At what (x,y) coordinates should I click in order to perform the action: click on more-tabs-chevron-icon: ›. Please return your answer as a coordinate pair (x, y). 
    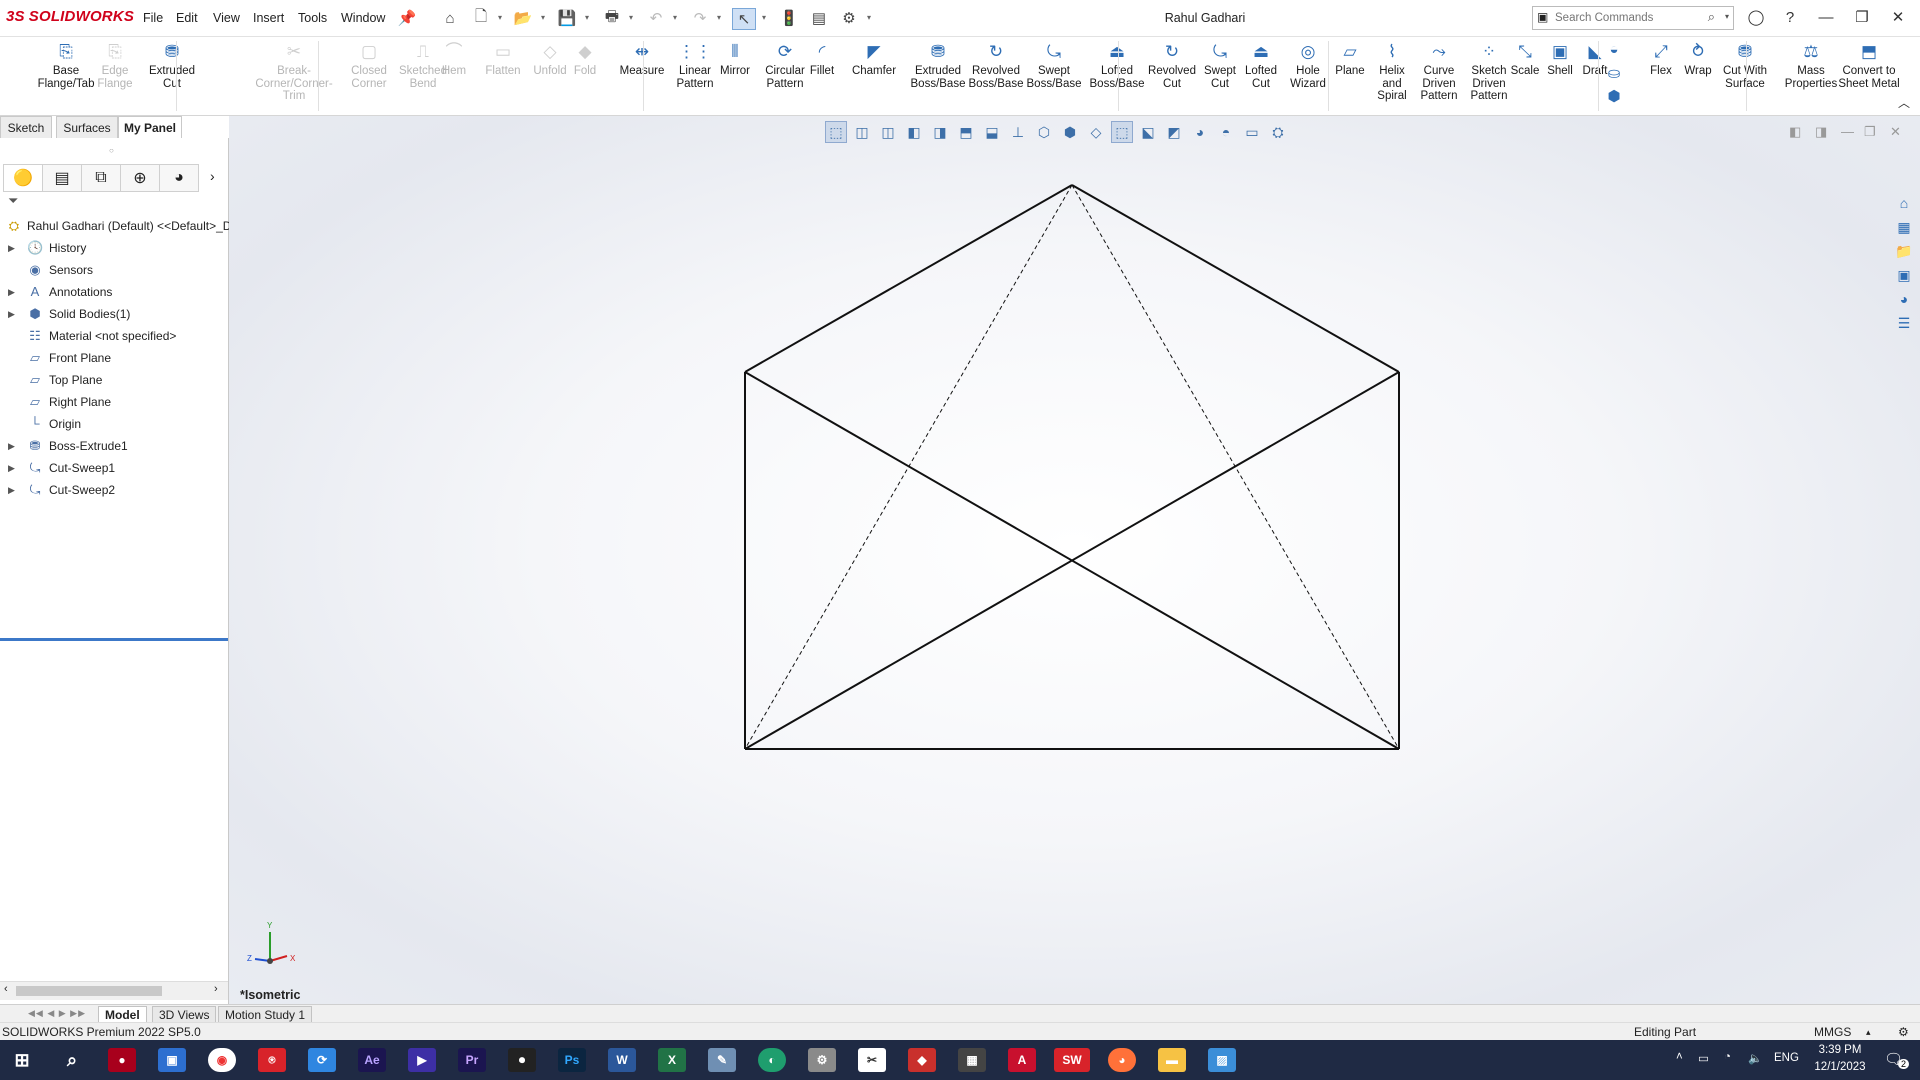
    Looking at the image, I should click on (212, 176).